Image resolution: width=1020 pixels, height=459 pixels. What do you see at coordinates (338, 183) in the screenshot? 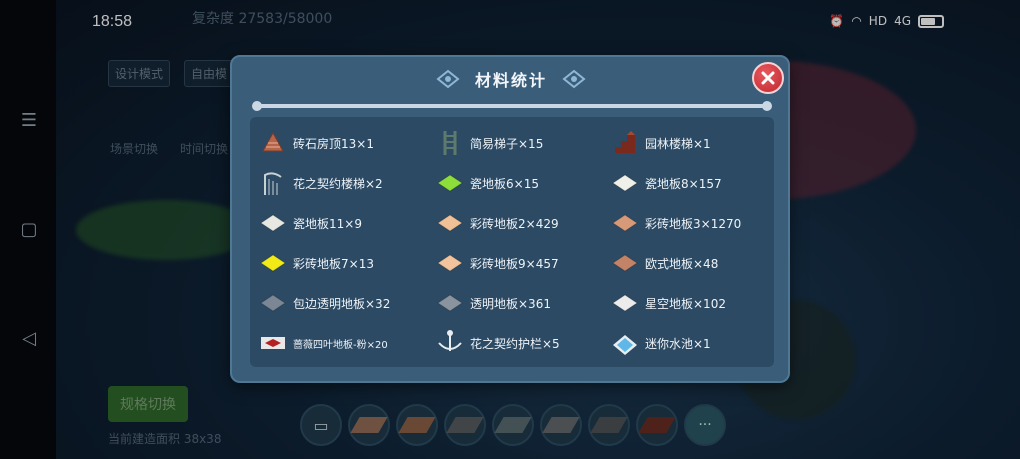
I see `material-label: 花之契约楼梯×2` at bounding box center [338, 183].